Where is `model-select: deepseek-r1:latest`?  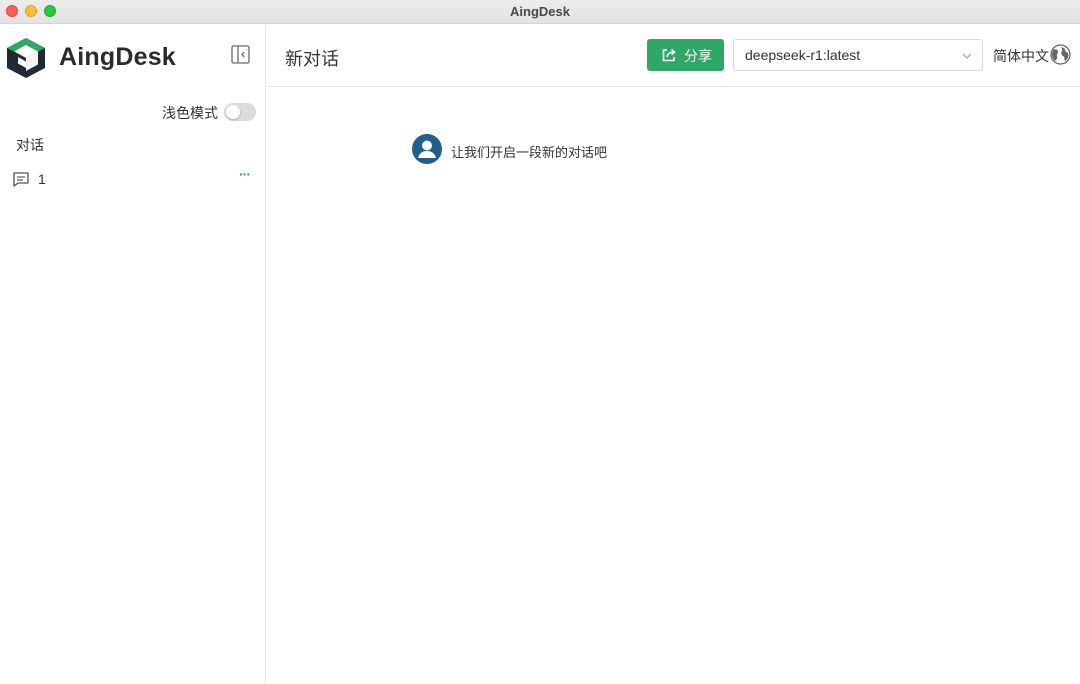 model-select: deepseek-r1:latest is located at coordinates (858, 55).